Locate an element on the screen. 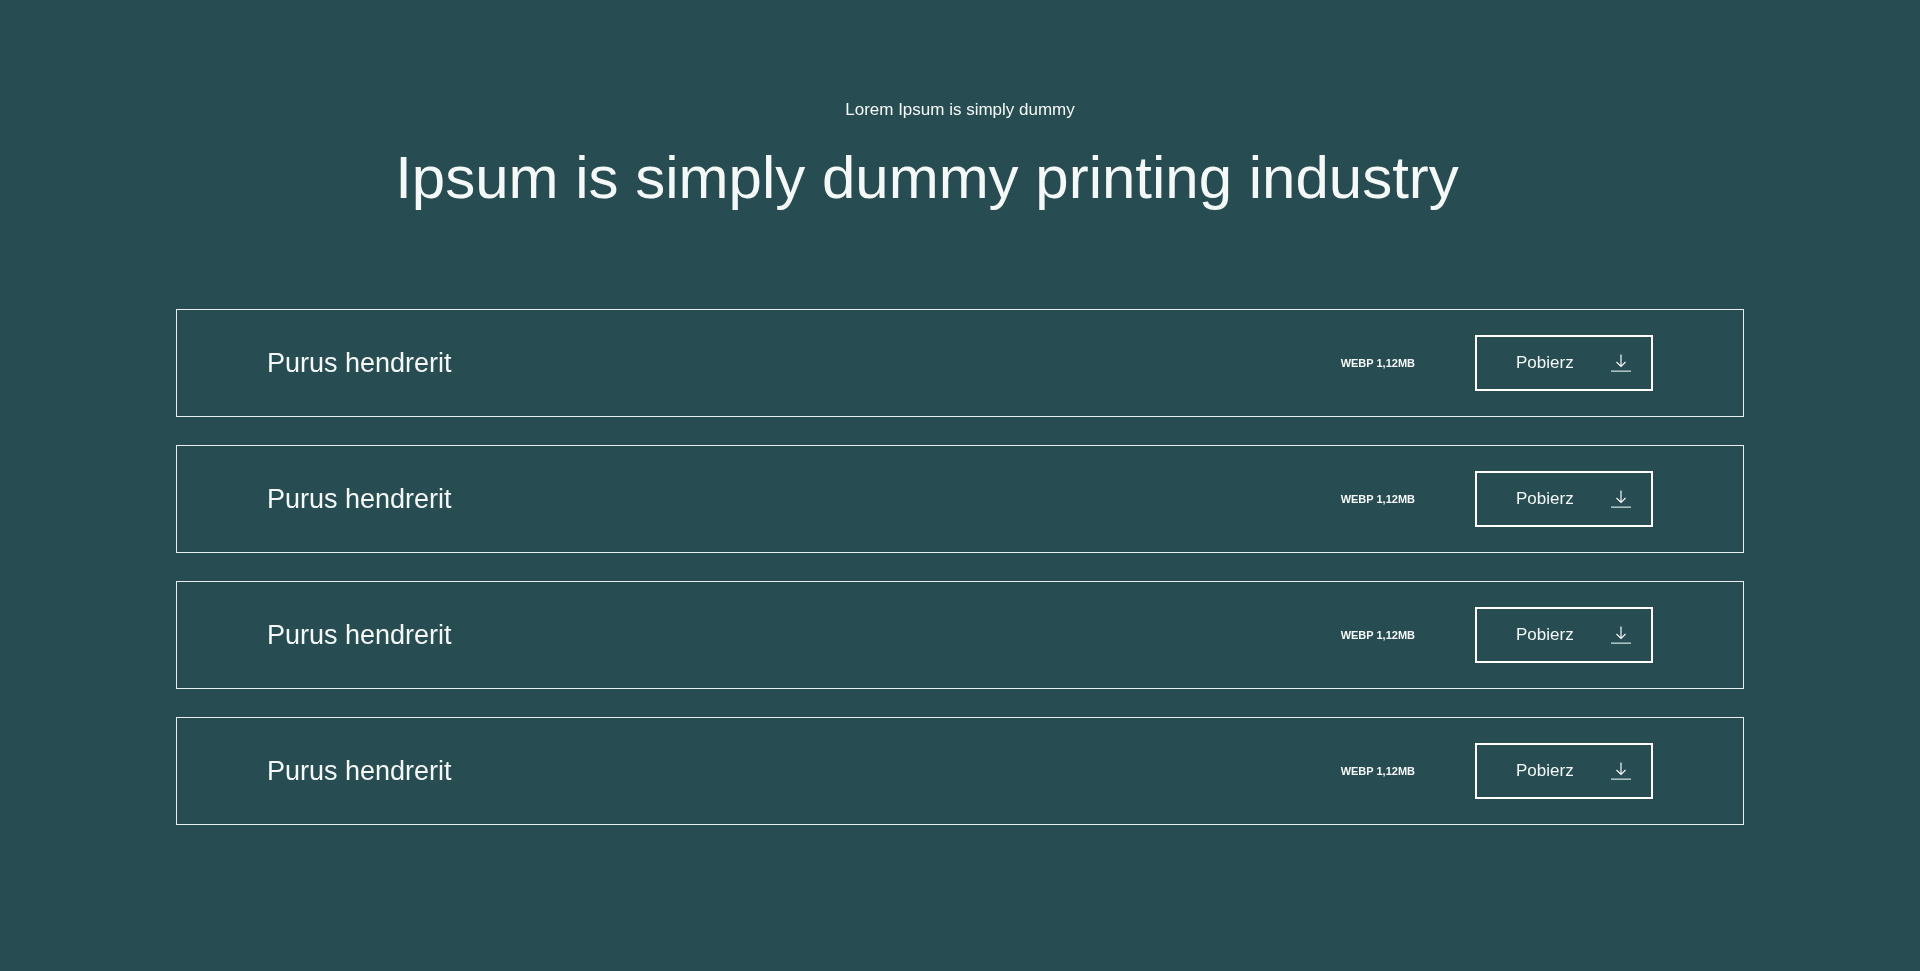  page-title: Ipsum is simply dummy printing industry is located at coordinates (927, 178).